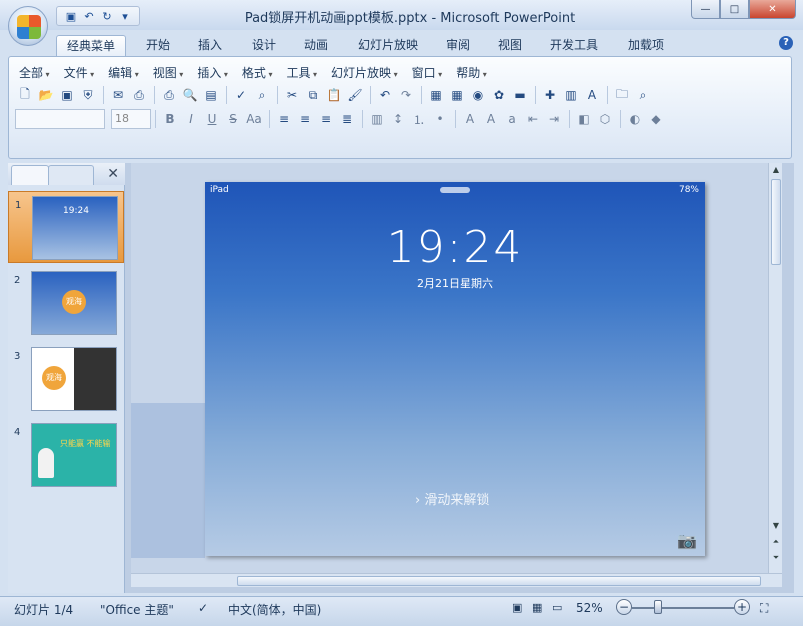 Image resolution: width=803 pixels, height=626 pixels. What do you see at coordinates (510, 45) in the screenshot?
I see `tab-view: 视图` at bounding box center [510, 45].